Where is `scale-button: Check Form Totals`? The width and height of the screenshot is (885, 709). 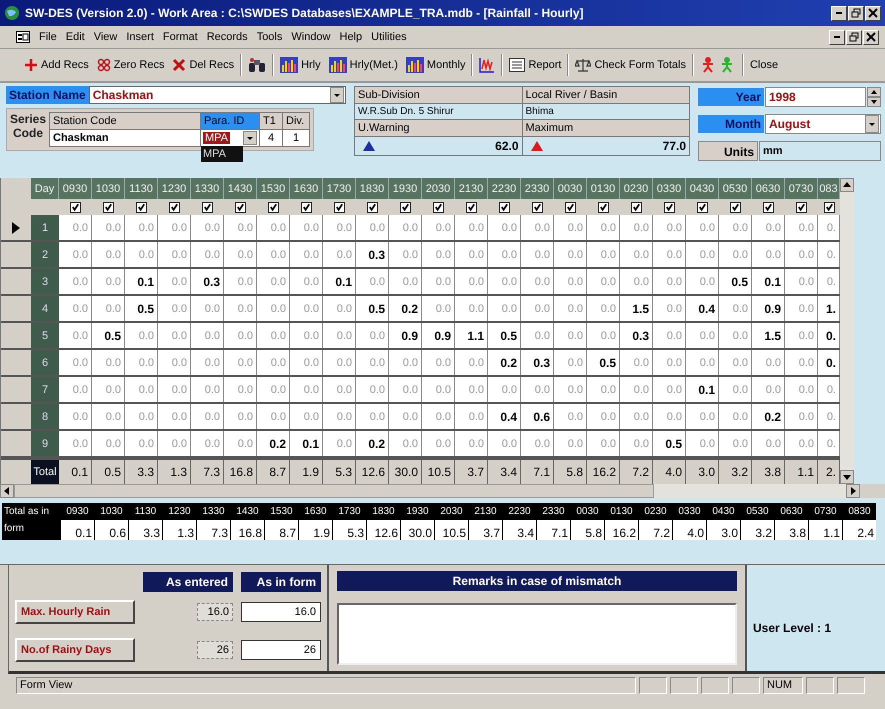 scale-button: Check Form Totals is located at coordinates (630, 65).